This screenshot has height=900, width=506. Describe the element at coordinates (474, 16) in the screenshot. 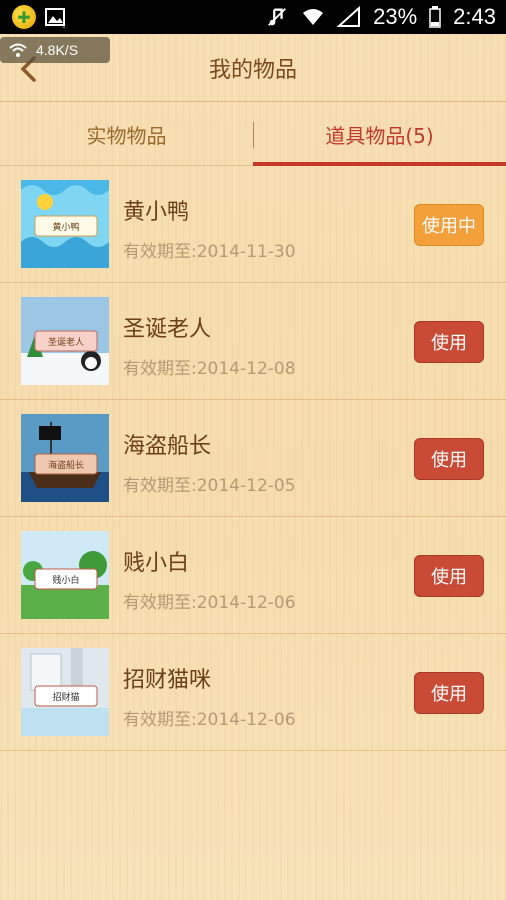

I see `clock: 2:43` at that location.